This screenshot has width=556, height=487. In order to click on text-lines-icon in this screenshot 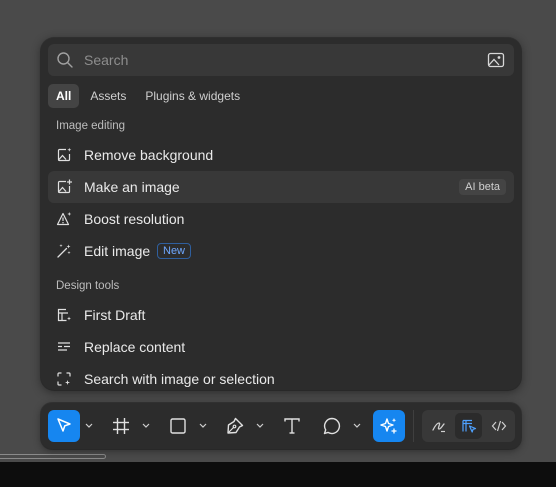, I will do `click(64, 346)`.